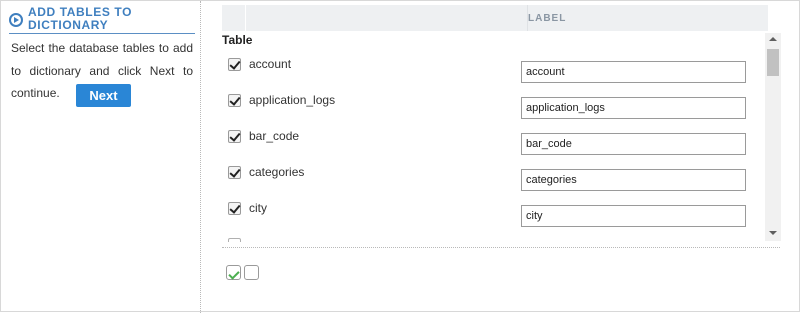  Describe the element at coordinates (495, 18) in the screenshot. I see `grid-header: LABEL` at that location.